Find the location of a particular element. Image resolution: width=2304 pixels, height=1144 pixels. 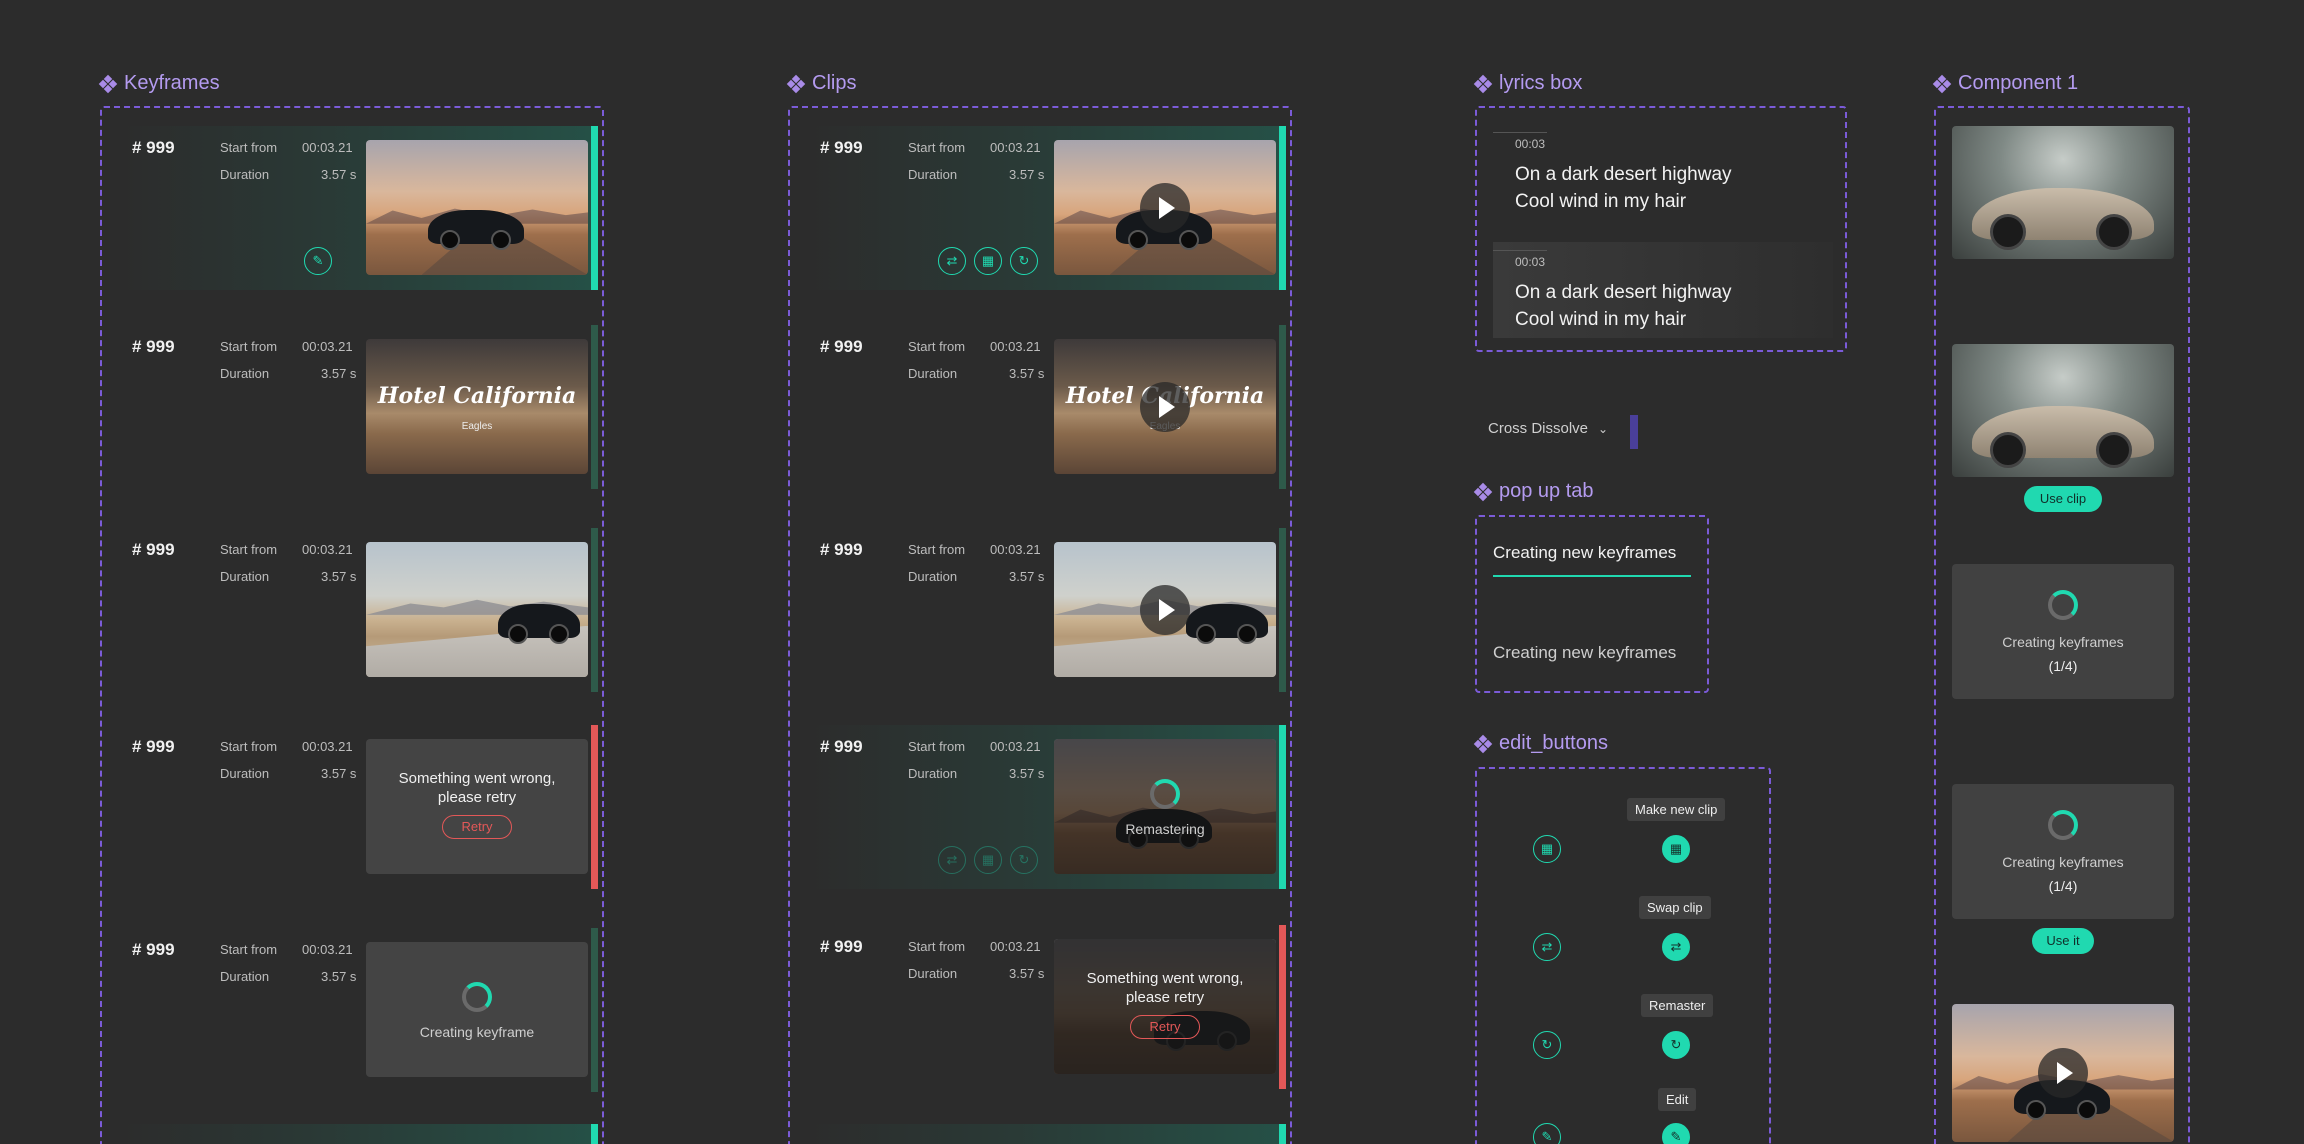

error-card: Something went wrong, please retry Retry is located at coordinates (1165, 1006).